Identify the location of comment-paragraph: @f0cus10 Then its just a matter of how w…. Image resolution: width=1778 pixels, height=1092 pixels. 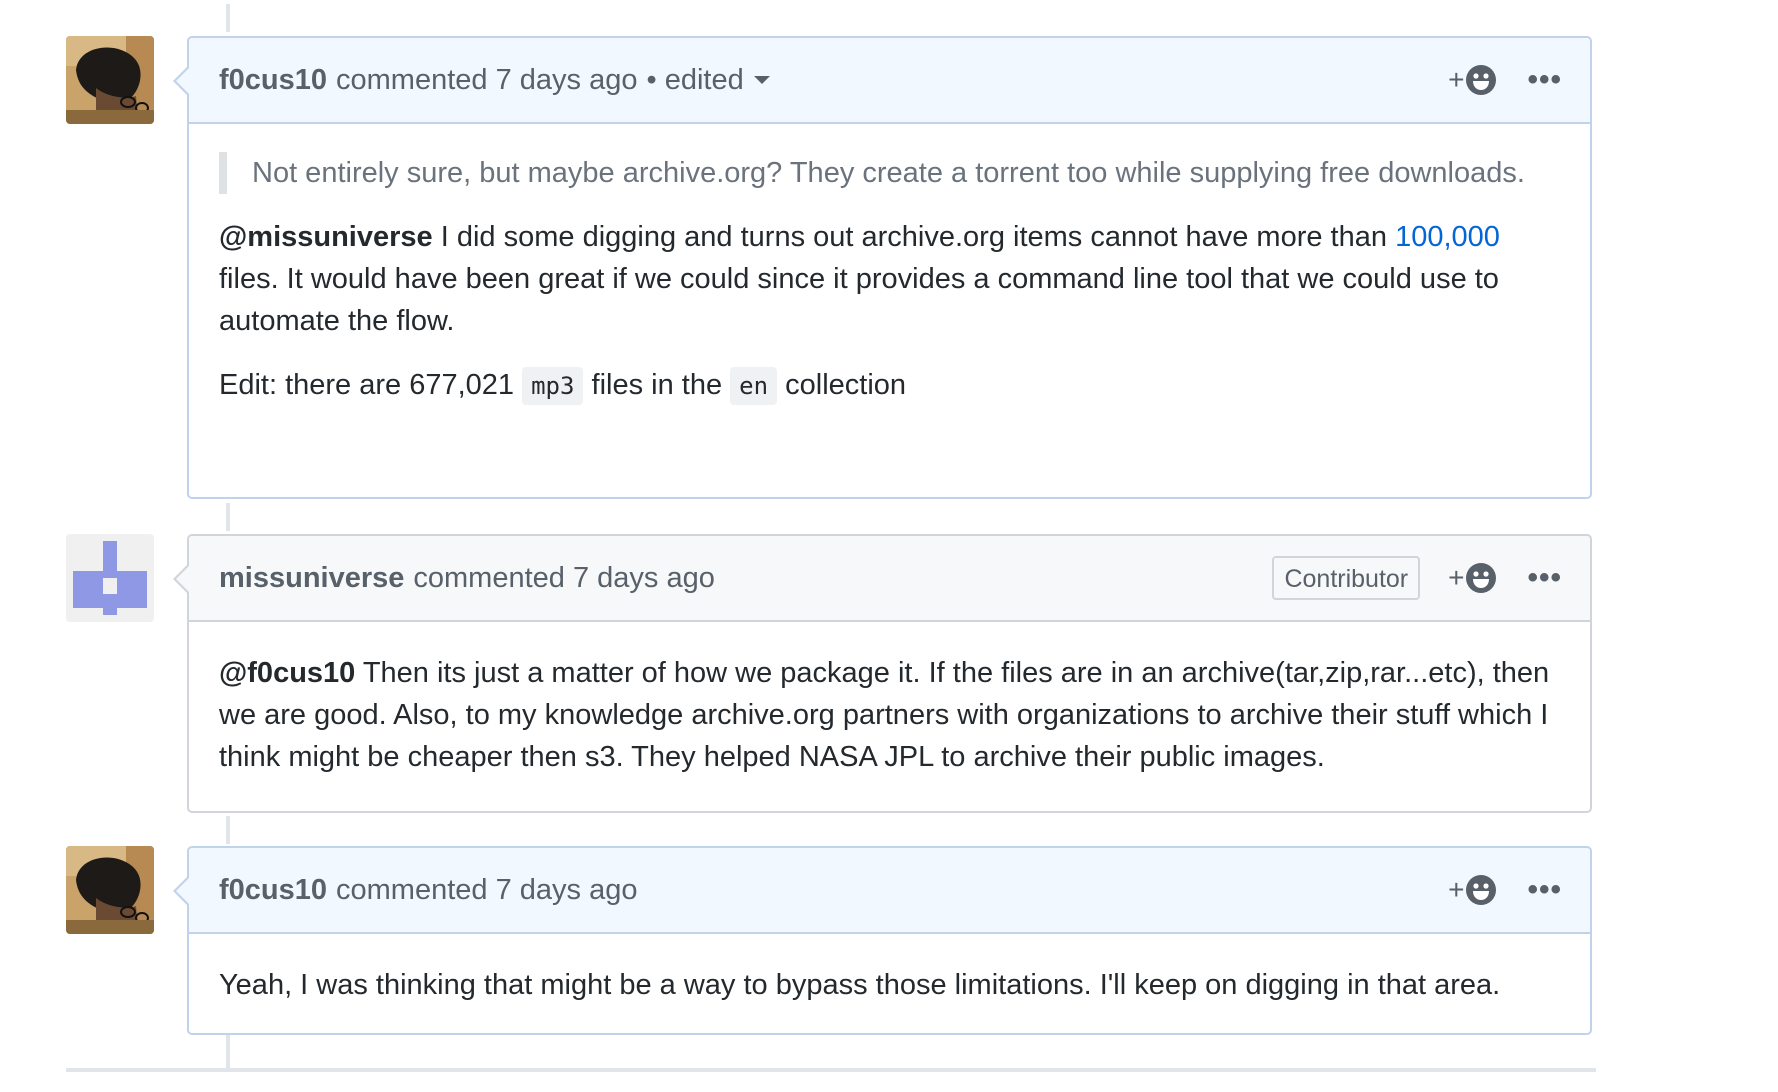
(889, 715).